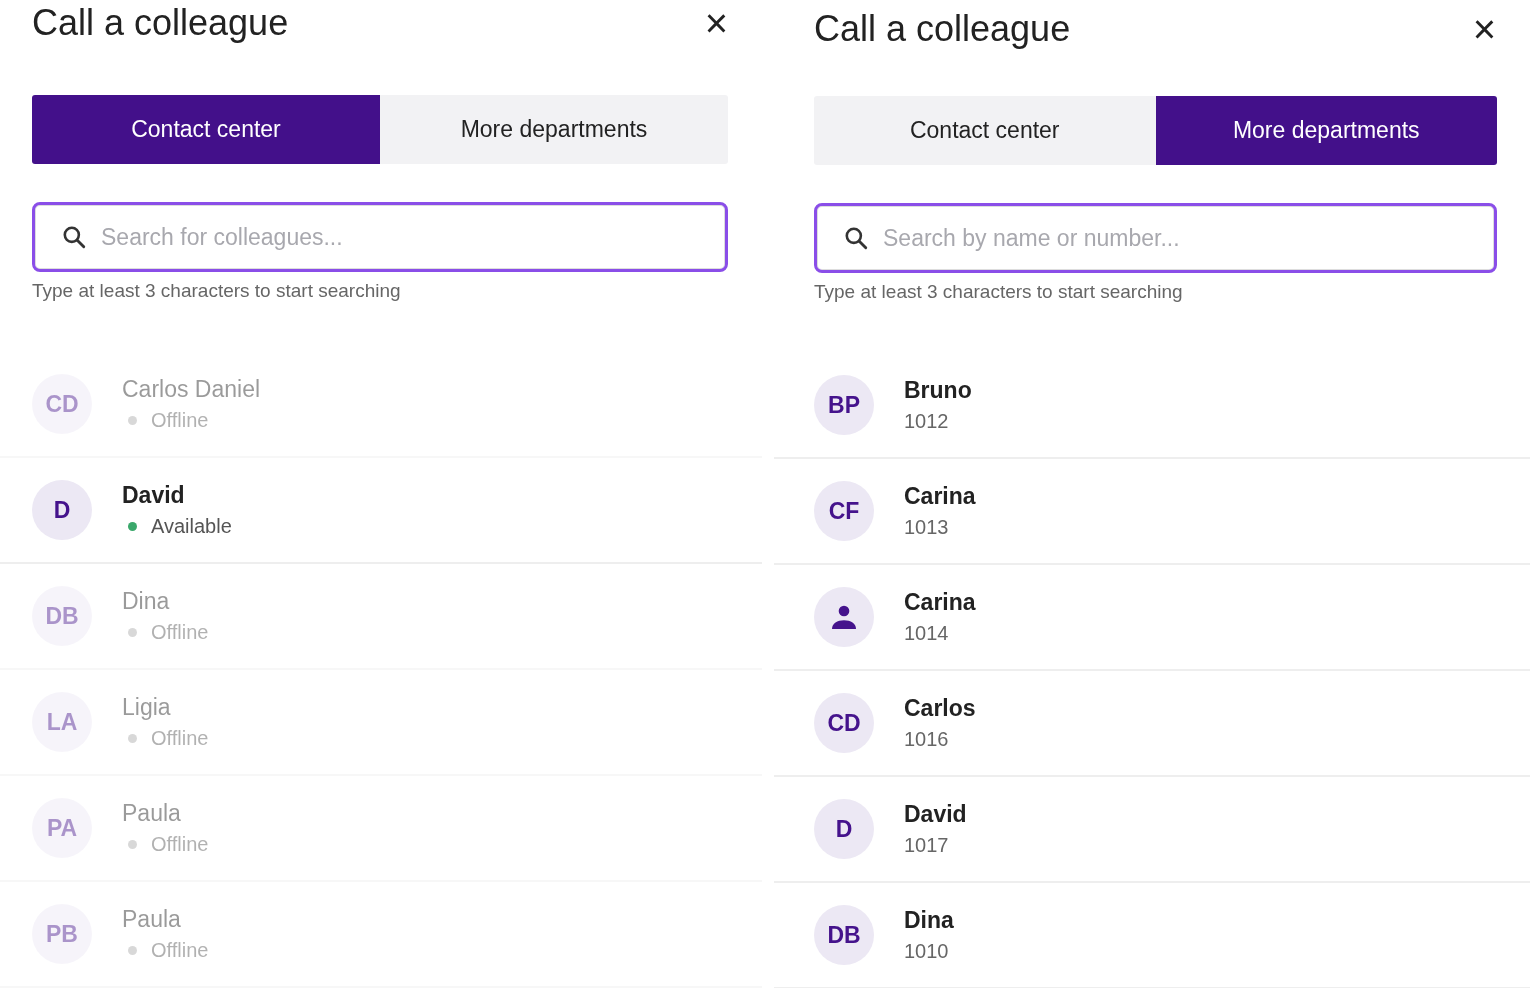  What do you see at coordinates (927, 845) in the screenshot?
I see `extension-number: 1017` at bounding box center [927, 845].